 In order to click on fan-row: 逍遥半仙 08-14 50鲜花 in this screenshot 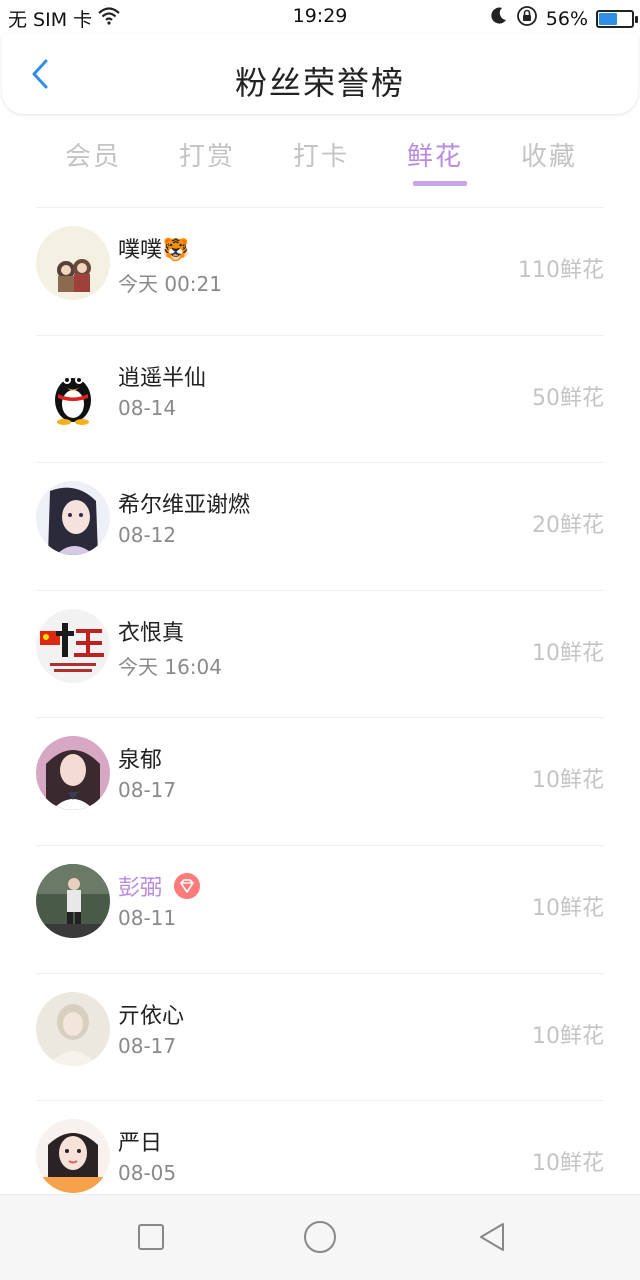, I will do `click(320, 400)`.